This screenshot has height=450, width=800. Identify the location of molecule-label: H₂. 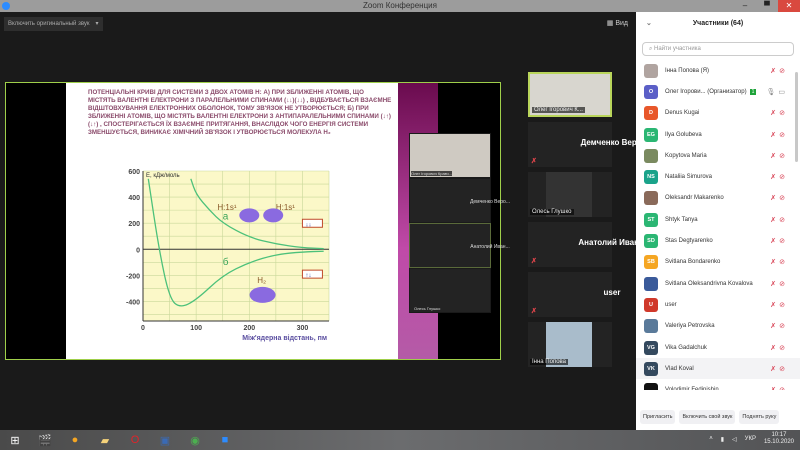
(261, 280).